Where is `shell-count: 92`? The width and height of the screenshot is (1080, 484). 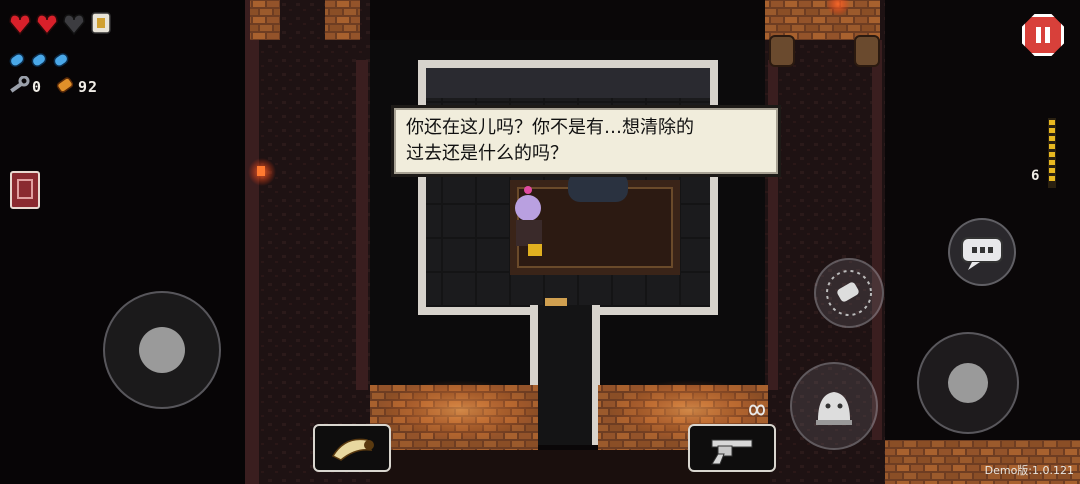 shell-count: 92 is located at coordinates (88, 87).